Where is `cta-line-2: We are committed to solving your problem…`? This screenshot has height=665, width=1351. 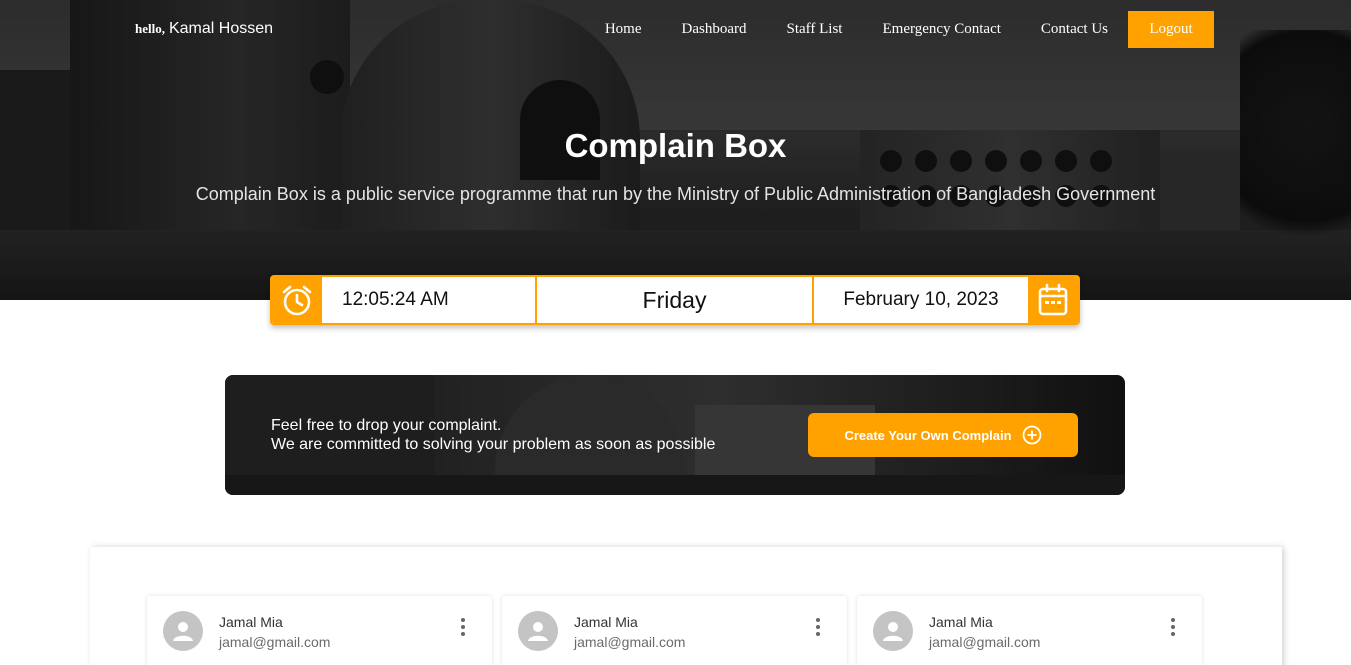
cta-line-2: We are committed to solving your problem… is located at coordinates (493, 444).